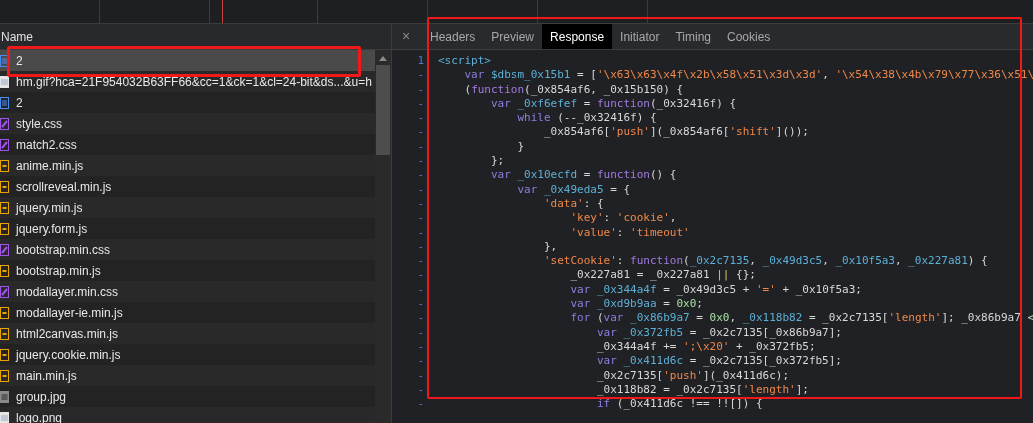  Describe the element at coordinates (420, 61) in the screenshot. I see `line-number: 1` at that location.